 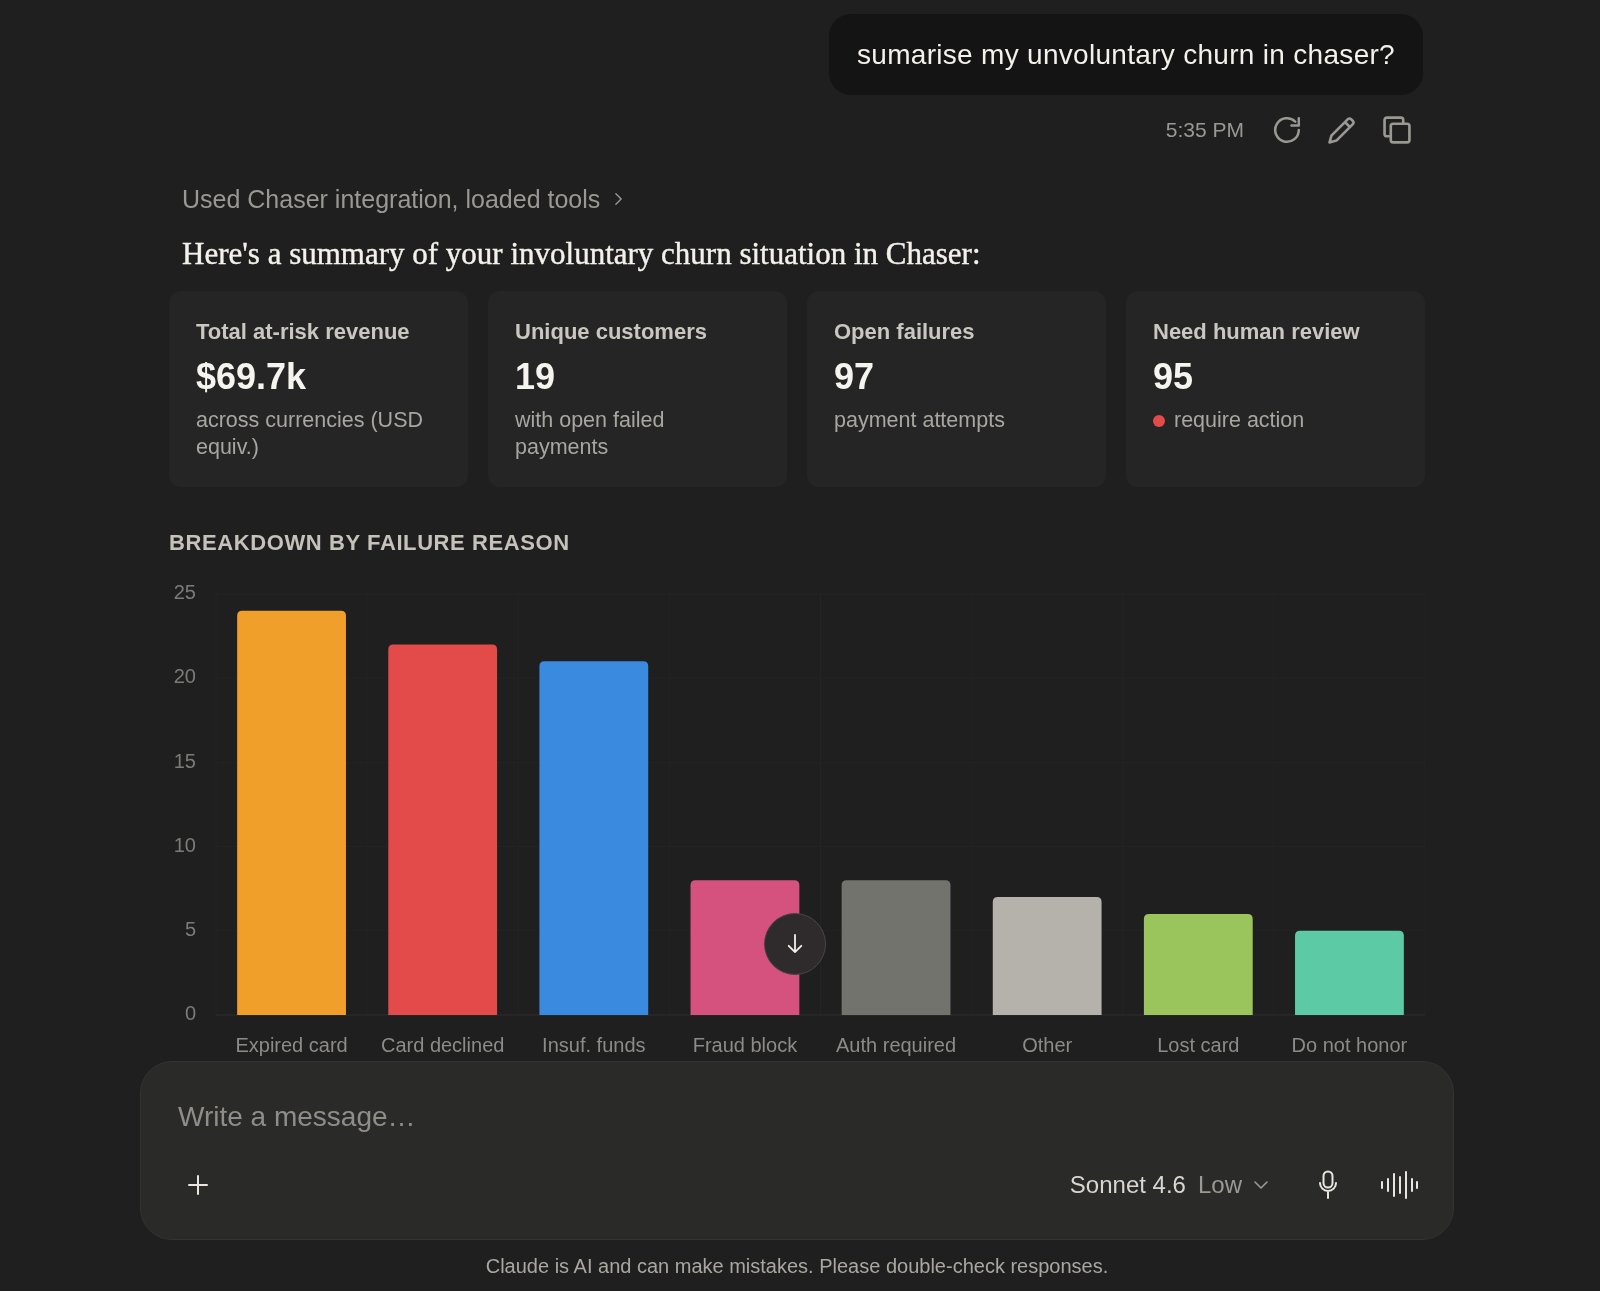 I want to click on user-message-bubble: sumarise my unvoluntary churn in chaser?, so click(x=1126, y=54).